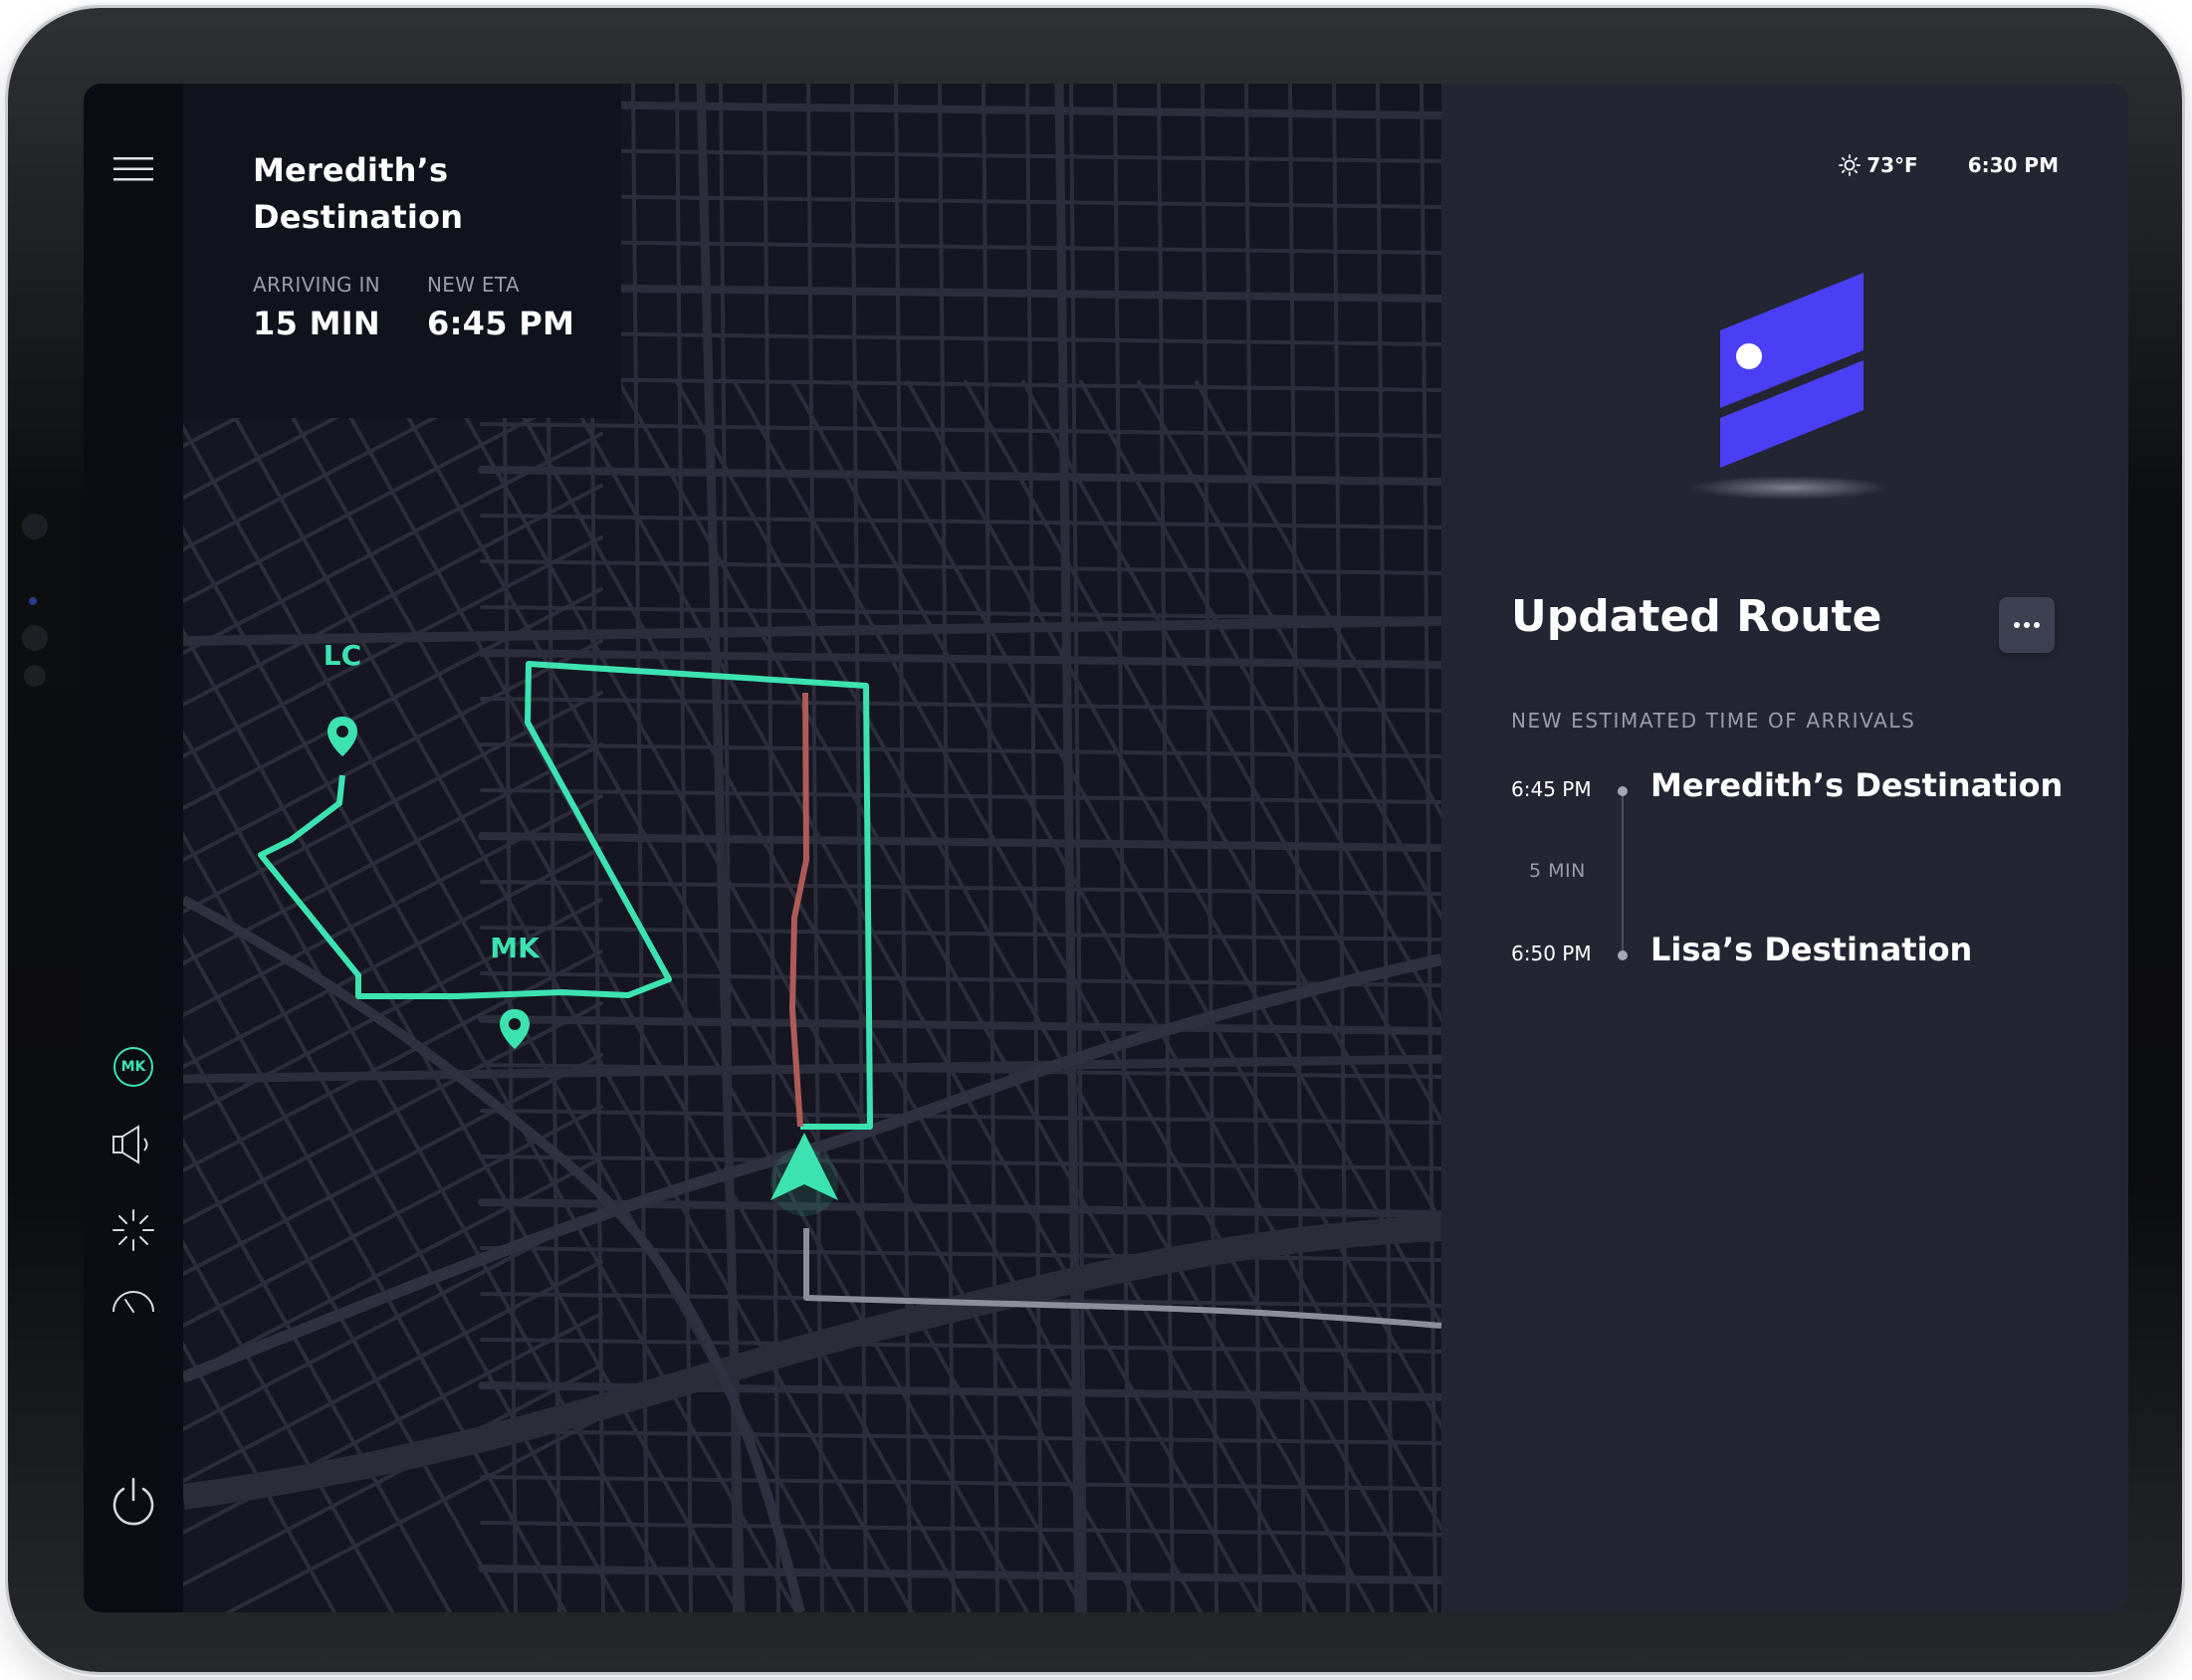 This screenshot has width=2192, height=1680. I want to click on eta-section-label: NEW ESTIMATED TIME OF ARRIVALS, so click(1713, 721).